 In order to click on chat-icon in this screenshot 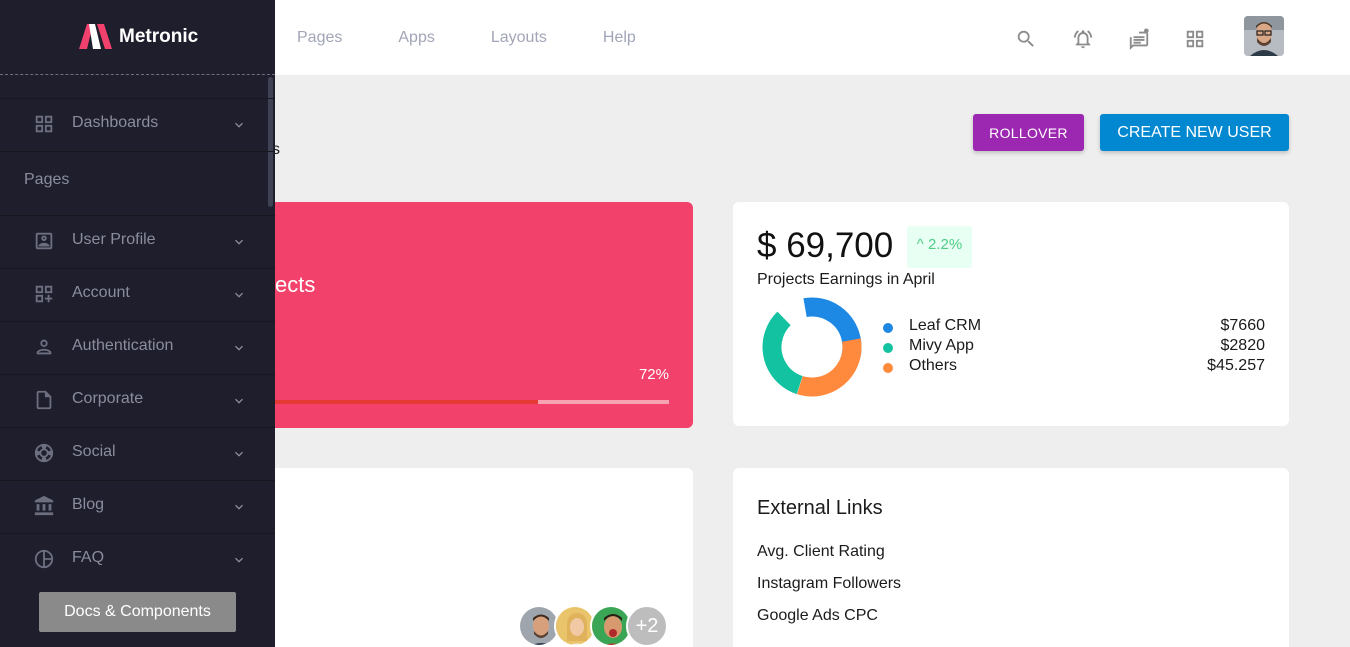, I will do `click(1139, 39)`.